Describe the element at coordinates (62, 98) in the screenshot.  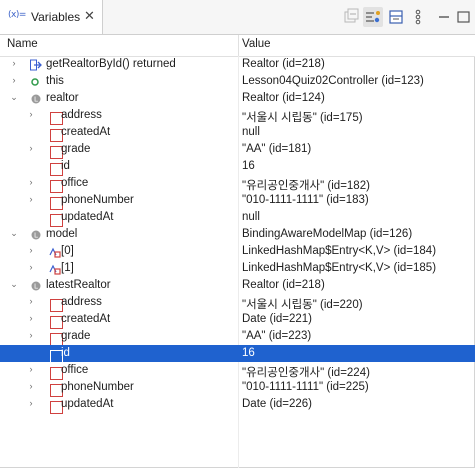
I see `variable-name: realtor` at that location.